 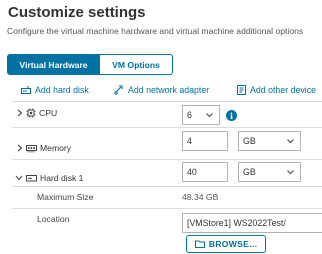 What do you see at coordinates (205, 172) in the screenshot?
I see `hard-disk-size-input: 40` at bounding box center [205, 172].